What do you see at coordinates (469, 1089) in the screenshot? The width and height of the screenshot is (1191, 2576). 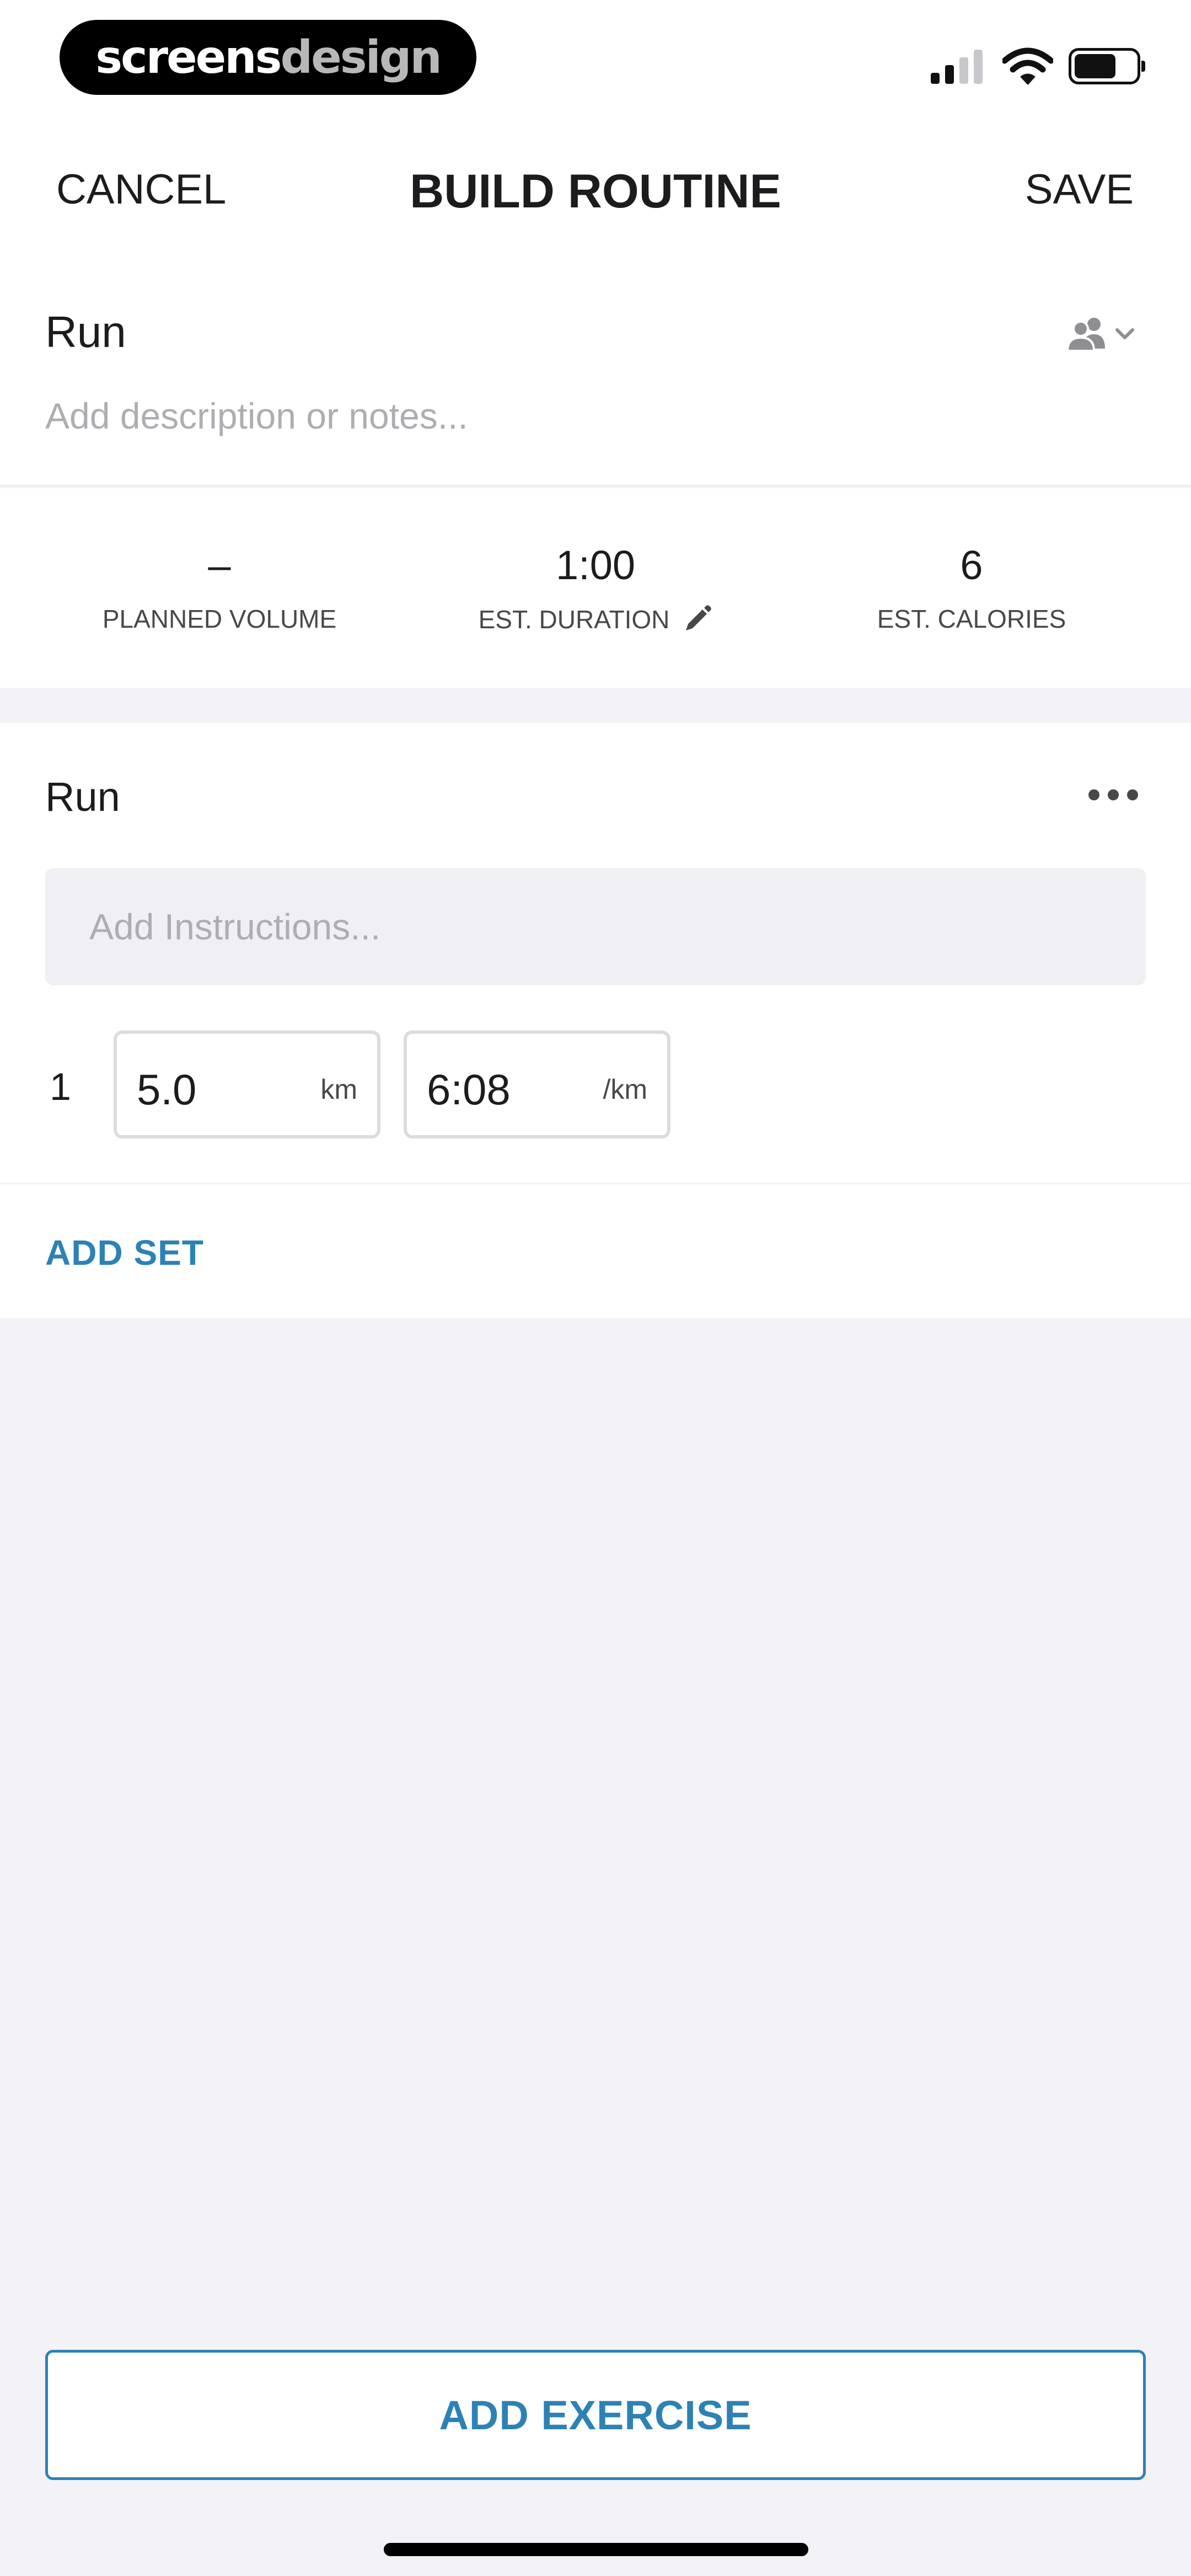 I see `pace-value: 6:08` at bounding box center [469, 1089].